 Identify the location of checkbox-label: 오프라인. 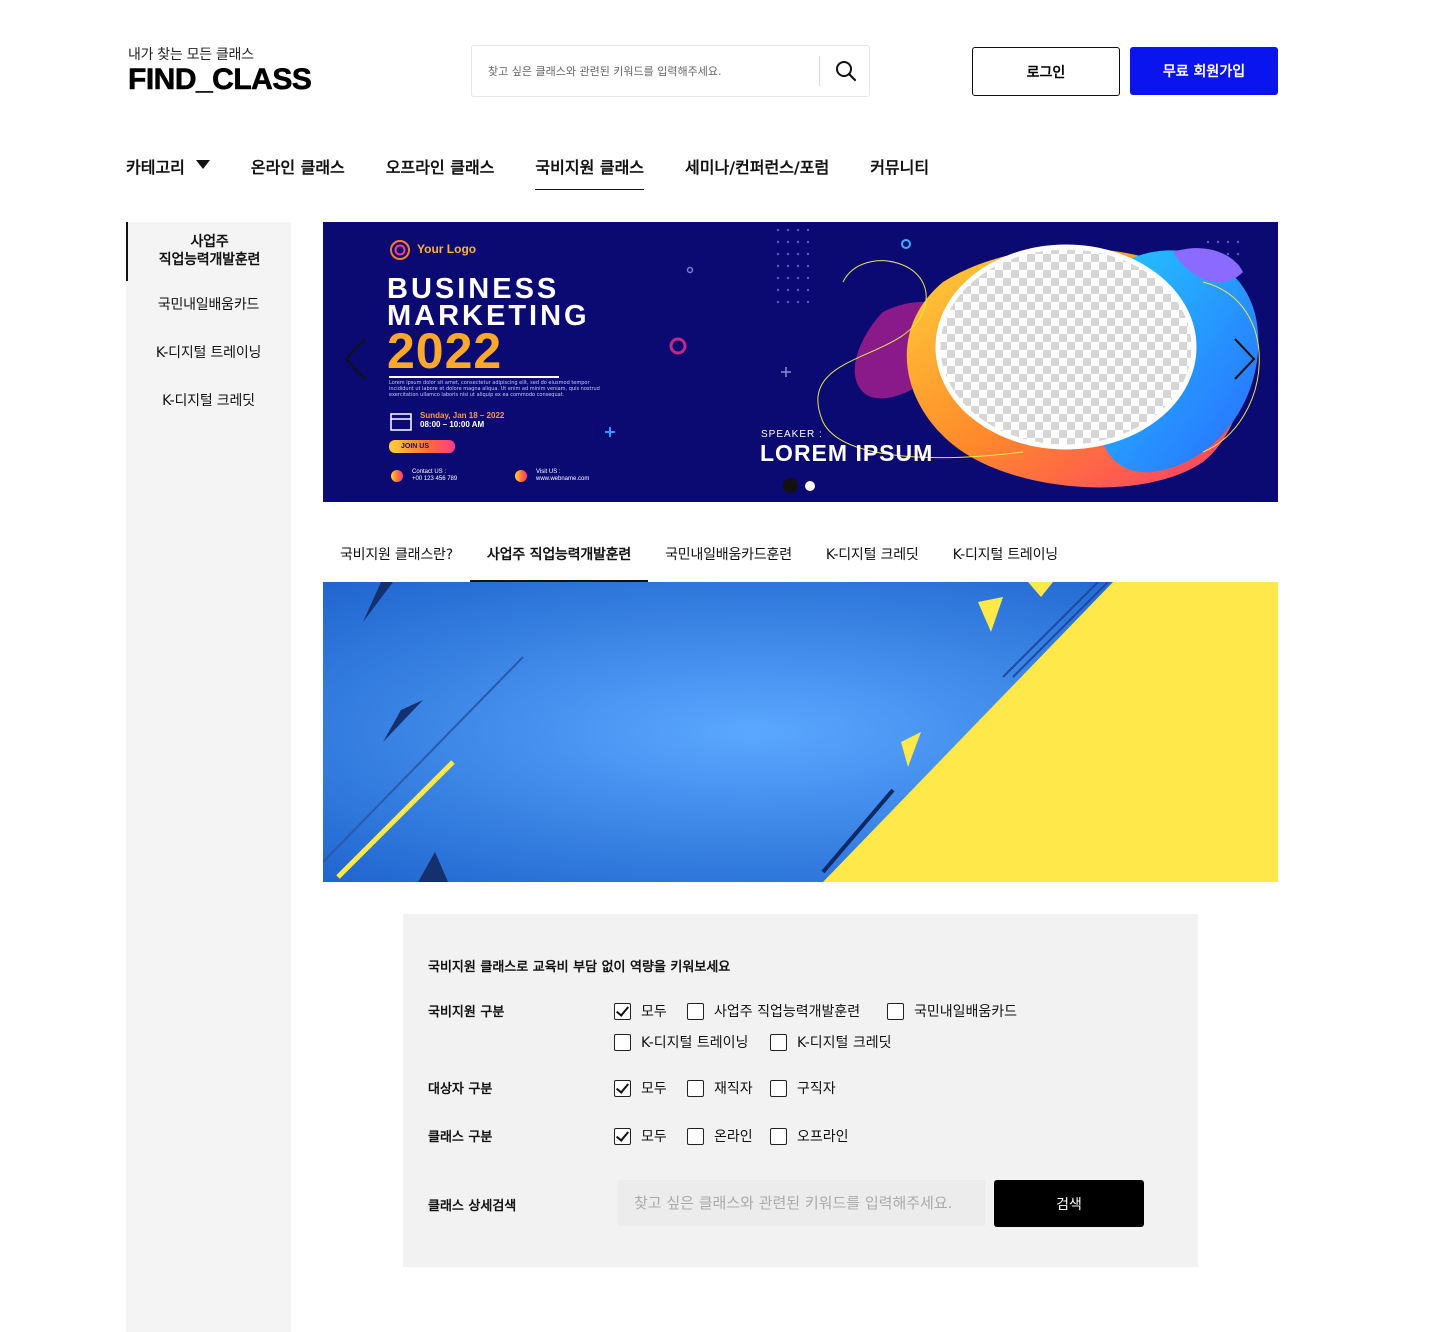
(823, 1137).